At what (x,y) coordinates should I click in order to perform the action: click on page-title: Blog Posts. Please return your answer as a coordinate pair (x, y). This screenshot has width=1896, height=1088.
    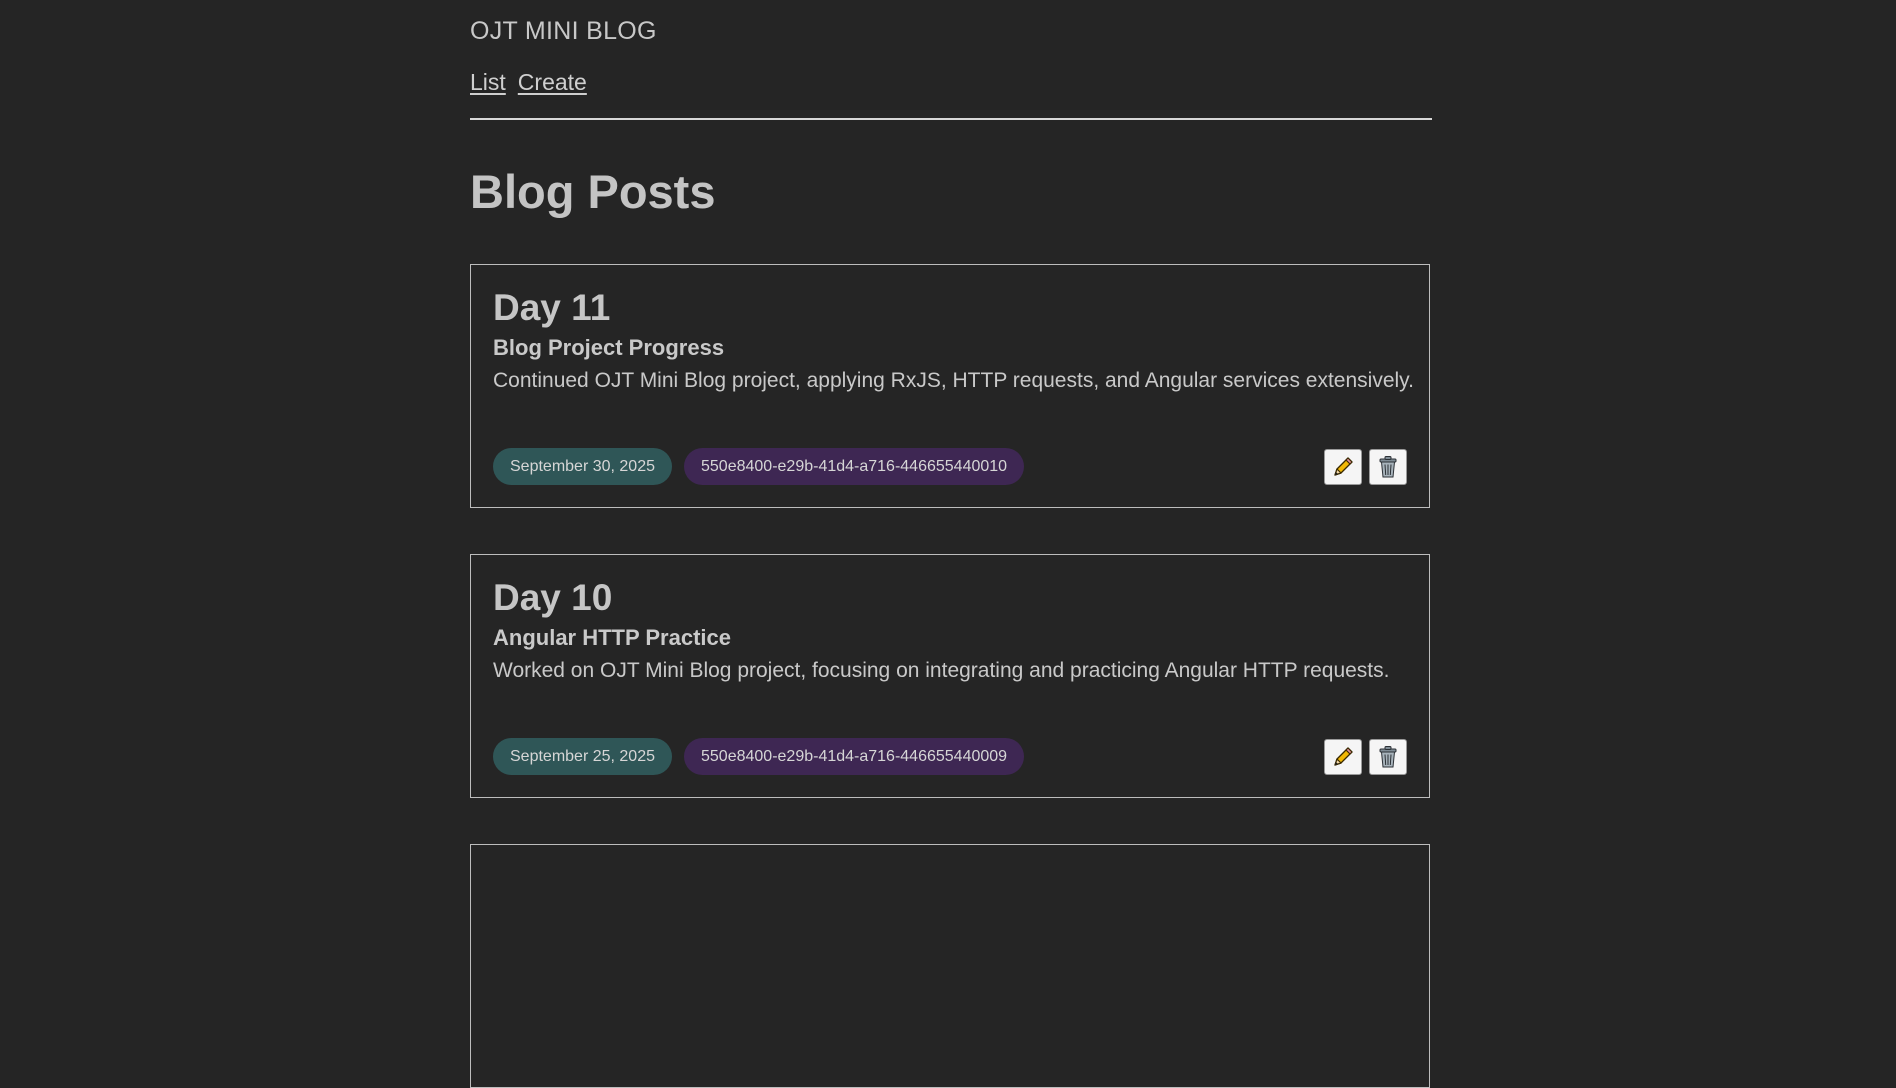
    Looking at the image, I should click on (593, 191).